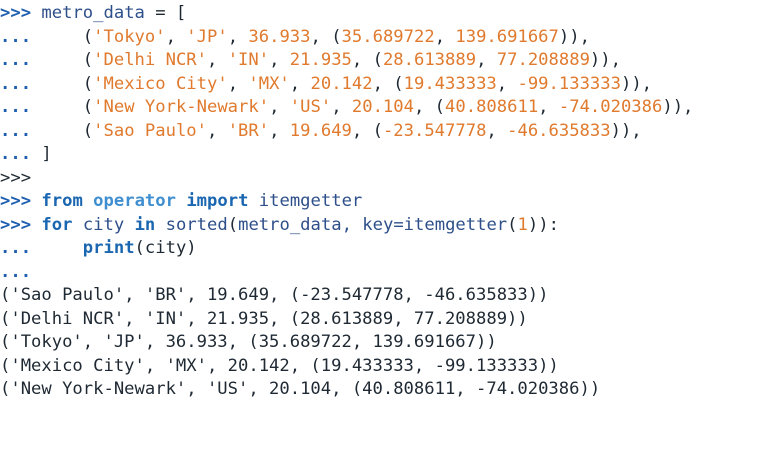 Image resolution: width=768 pixels, height=476 pixels. I want to click on string-literal: 'BR', so click(248, 130).